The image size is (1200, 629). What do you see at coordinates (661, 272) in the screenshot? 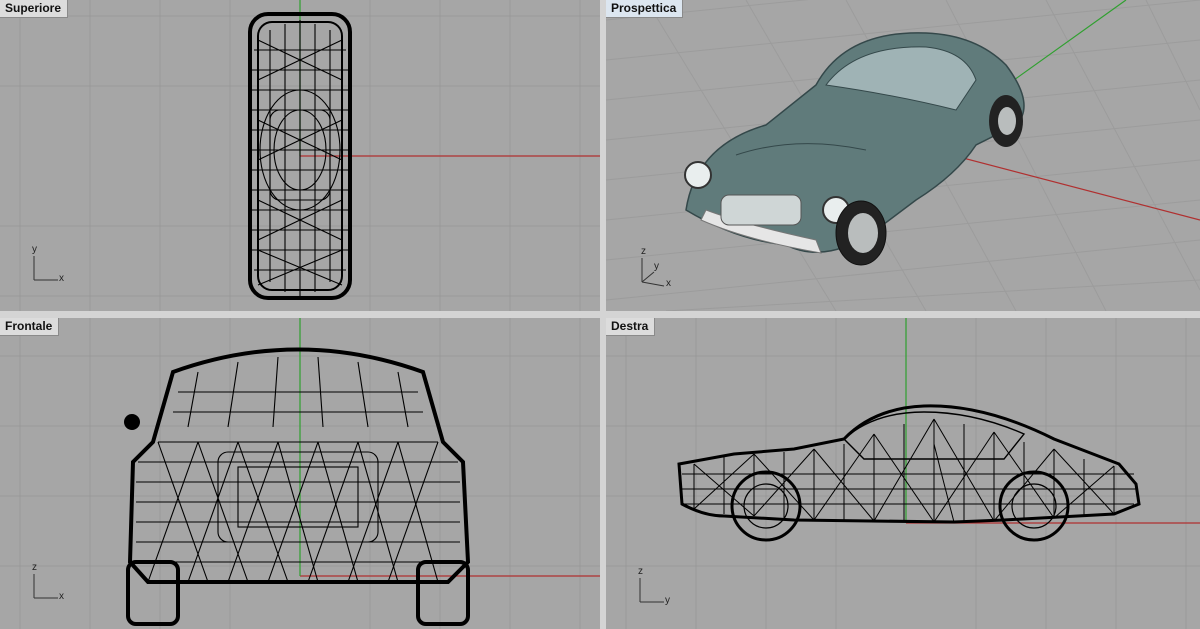
I see `axis-indicator-perspective: z y x` at bounding box center [661, 272].